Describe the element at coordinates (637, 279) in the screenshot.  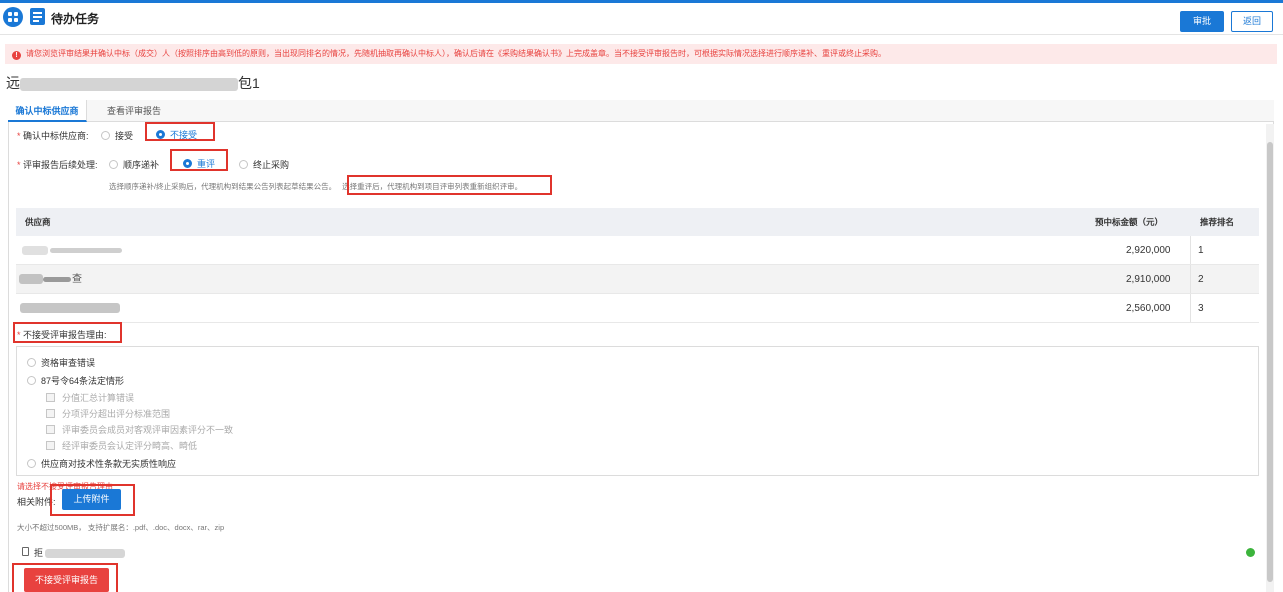
I see `table-row: 查 2,910,000 2` at that location.